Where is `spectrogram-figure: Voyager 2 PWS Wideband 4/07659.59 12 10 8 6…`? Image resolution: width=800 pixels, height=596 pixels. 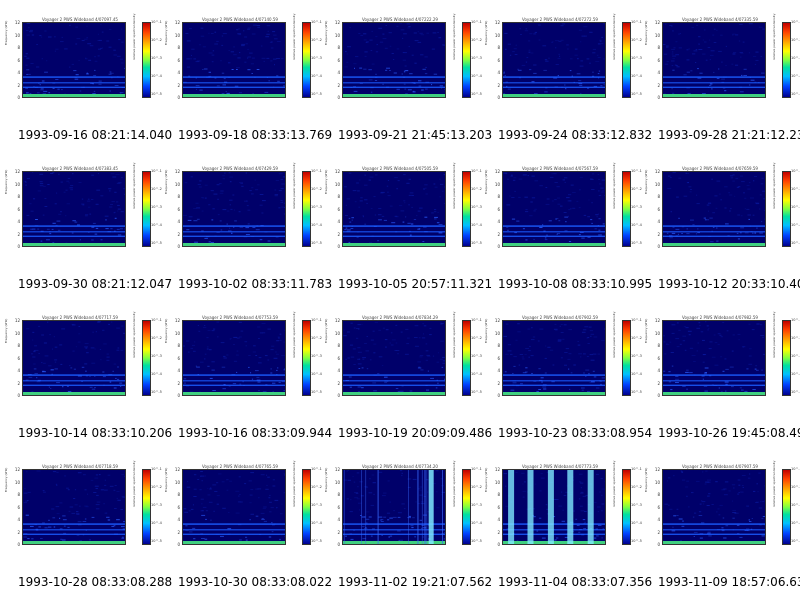
spectrogram-figure: Voyager 2 PWS Wideband 4/07659.59 12 10 8 6… is located at coordinates (720, 209).